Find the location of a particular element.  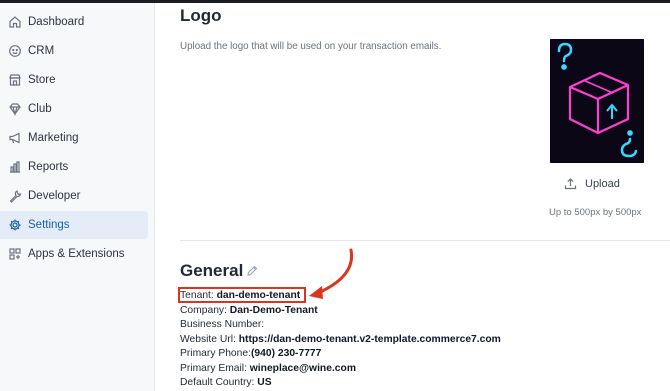

logo-section-title: Logo is located at coordinates (201, 15).